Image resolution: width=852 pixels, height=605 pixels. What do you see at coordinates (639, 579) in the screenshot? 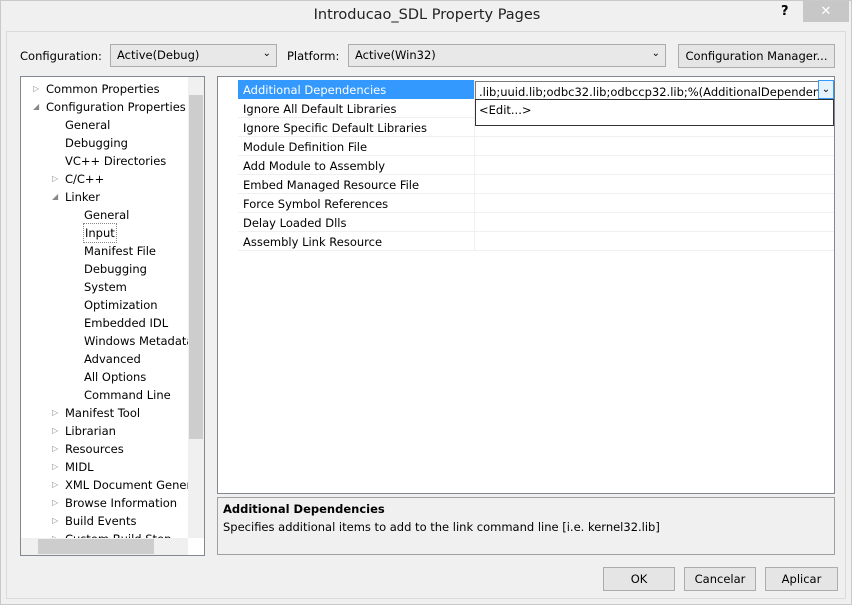
I see `ok-button: OK` at bounding box center [639, 579].